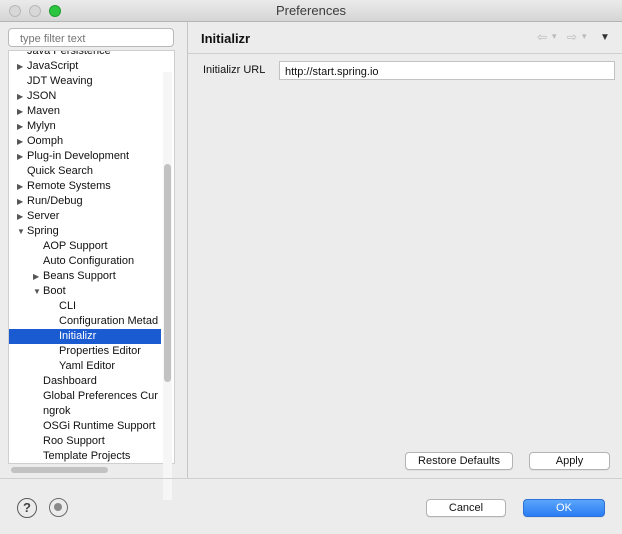  I want to click on record-dot, so click(58, 507).